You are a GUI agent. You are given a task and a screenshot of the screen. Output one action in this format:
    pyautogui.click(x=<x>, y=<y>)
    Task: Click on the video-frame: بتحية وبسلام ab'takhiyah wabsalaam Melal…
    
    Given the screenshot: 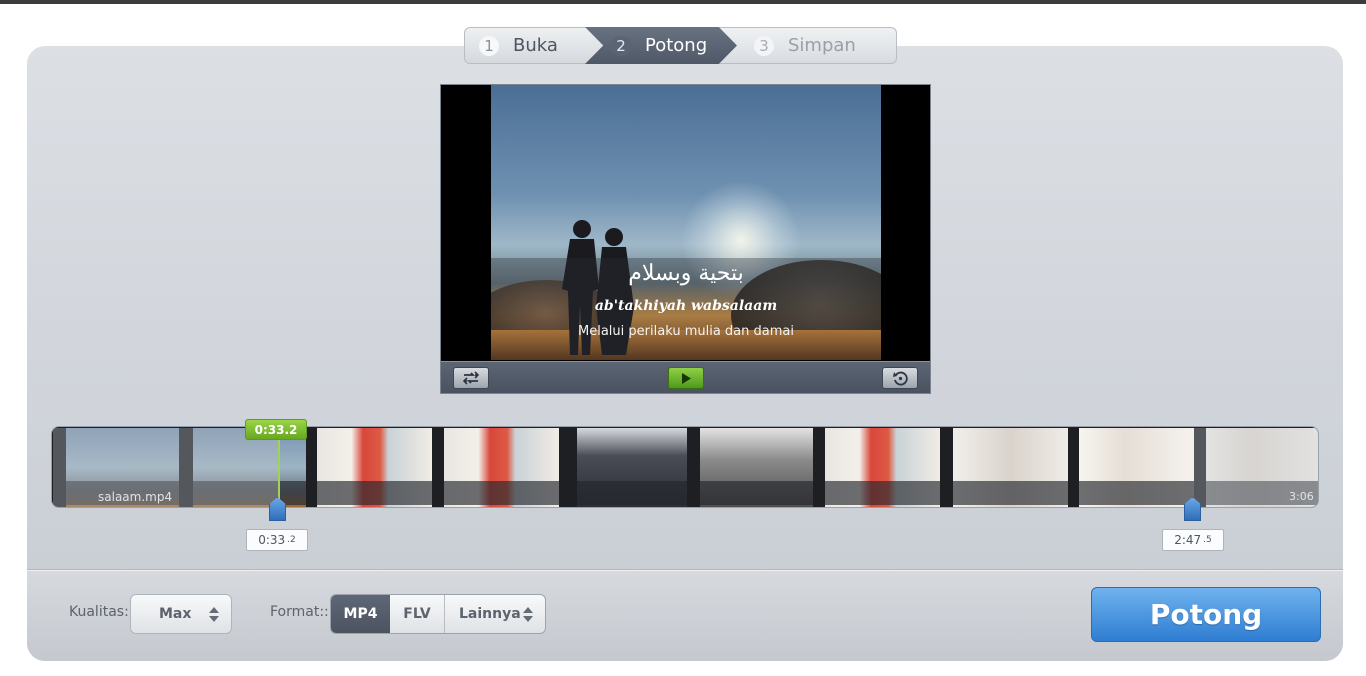 What is the action you would take?
    pyautogui.click(x=686, y=222)
    